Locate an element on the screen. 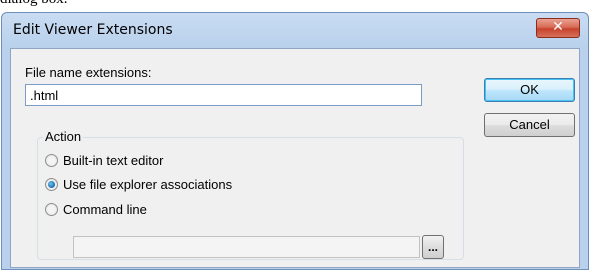 This screenshot has width=591, height=272. title-bar: Edit Viewer Extensions ✕ is located at coordinates (295, 31).